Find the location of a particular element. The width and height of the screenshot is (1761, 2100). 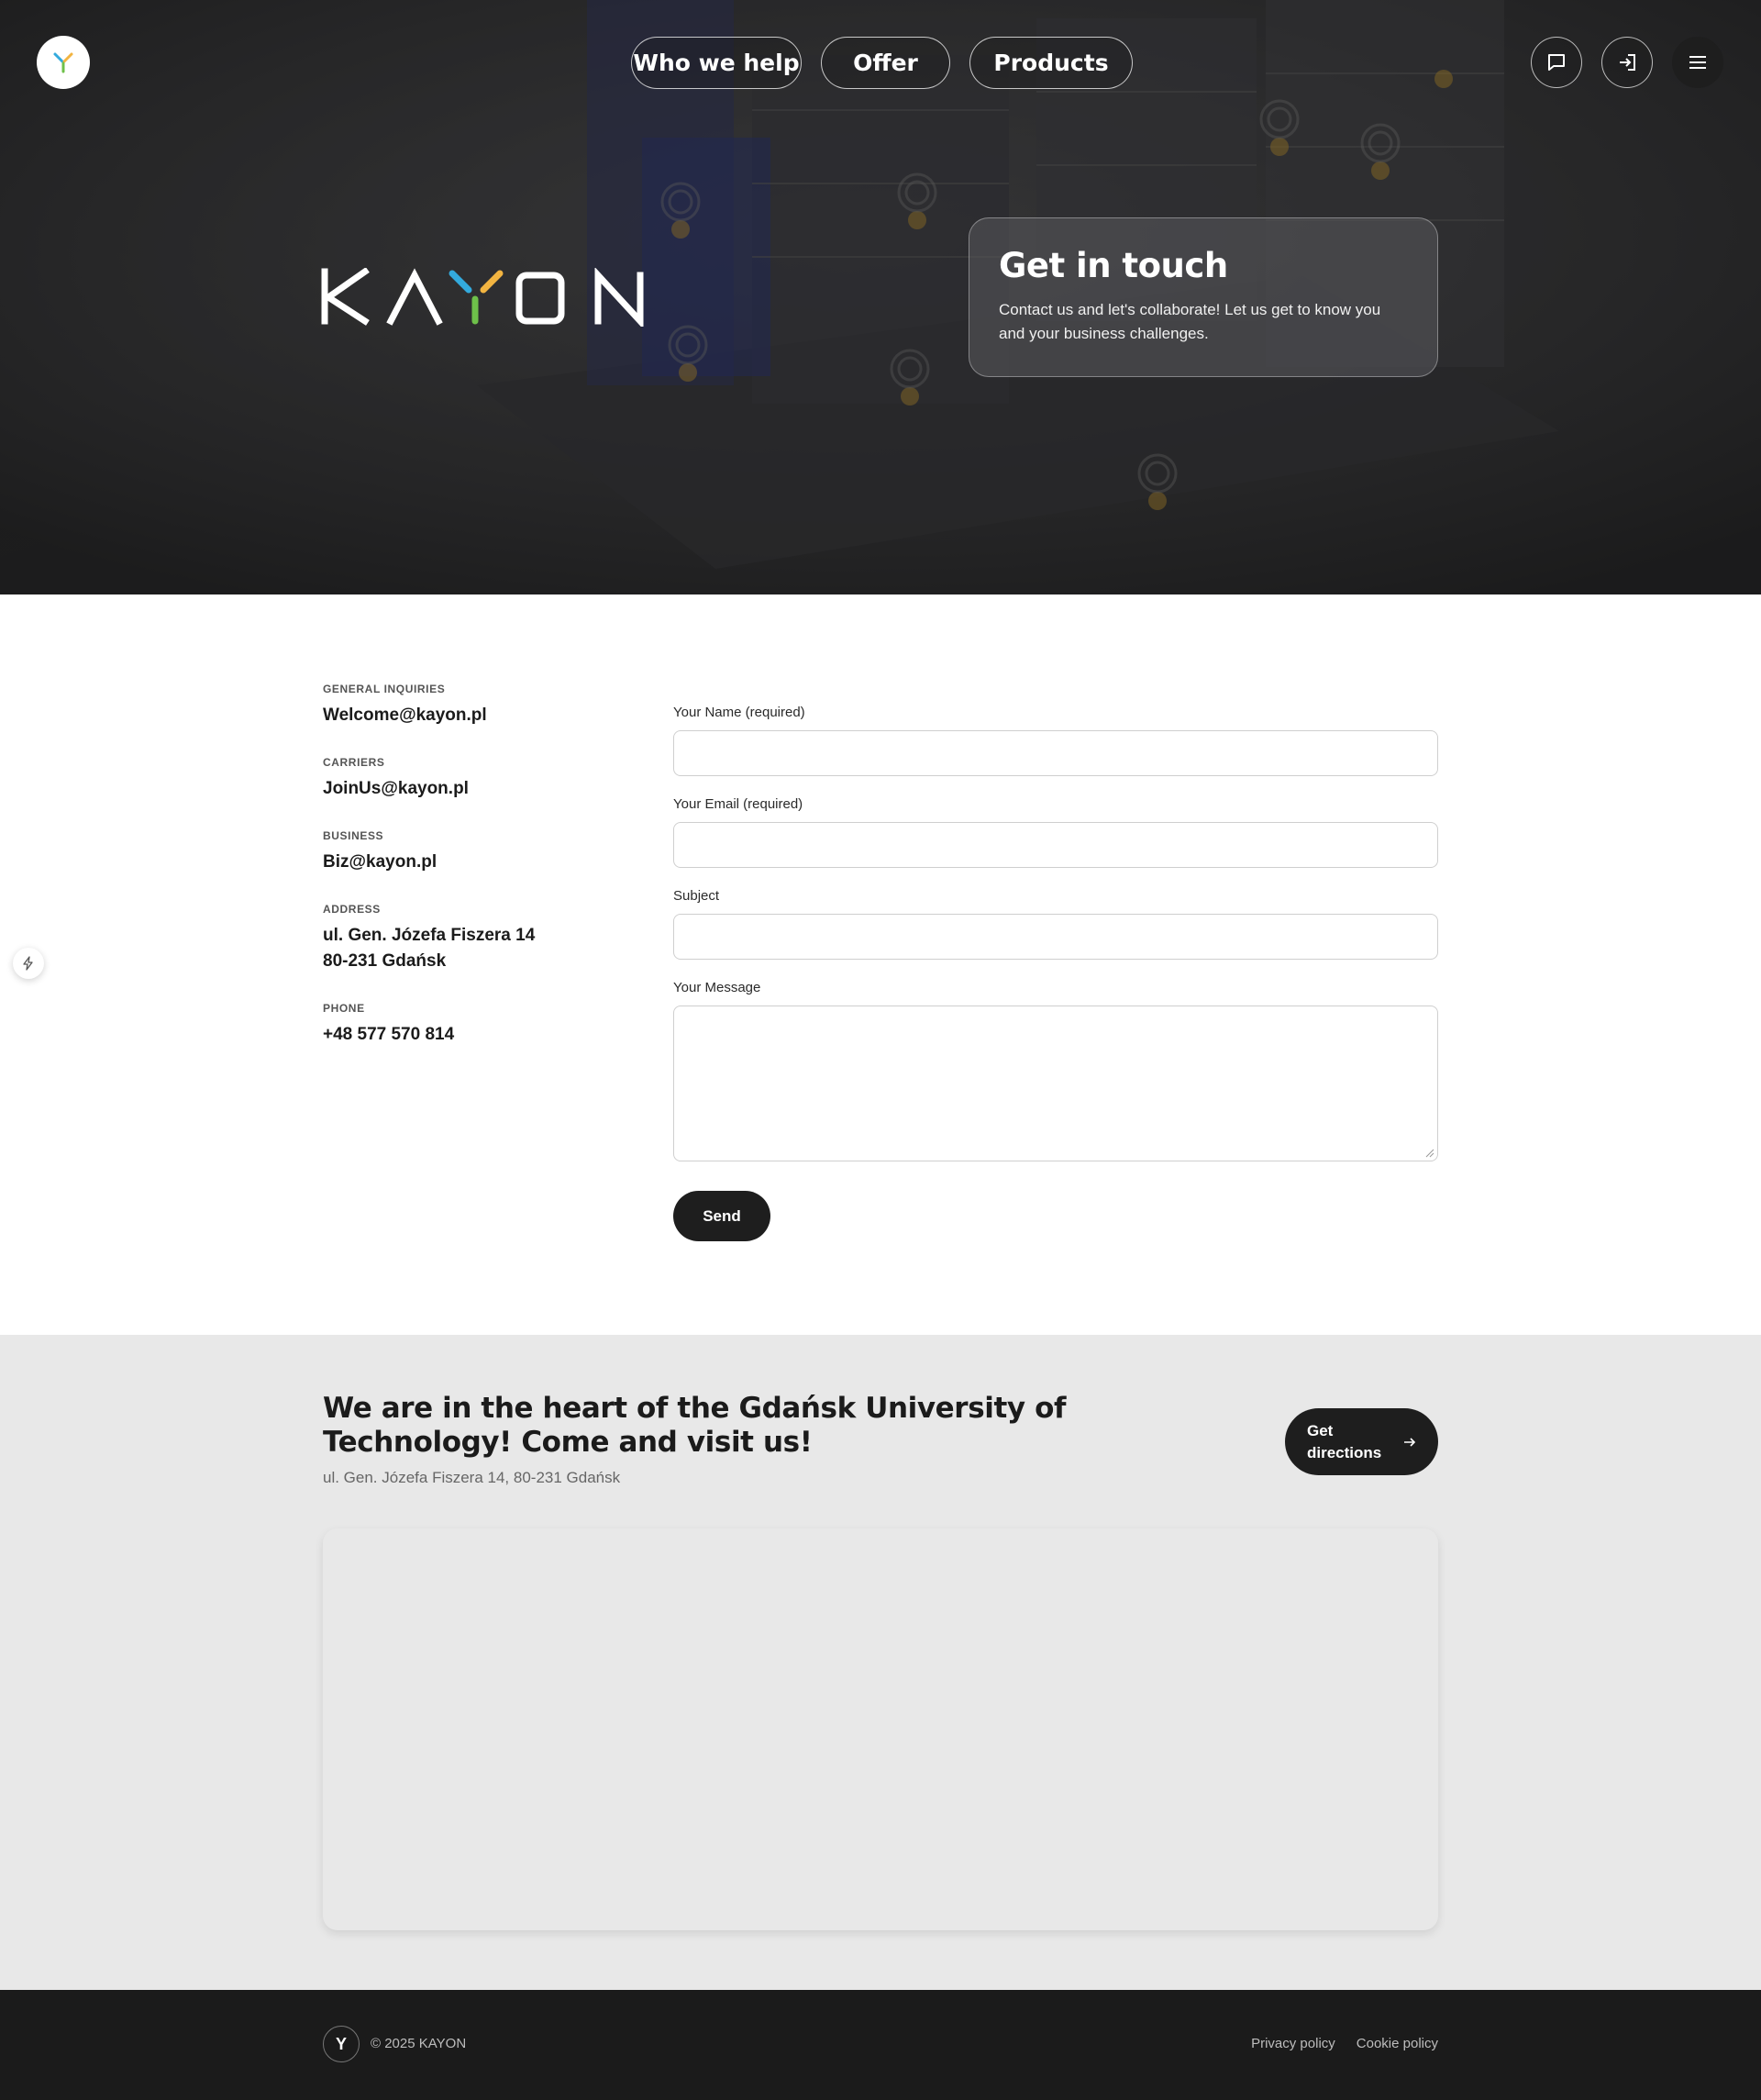

nav-actions is located at coordinates (1627, 62).